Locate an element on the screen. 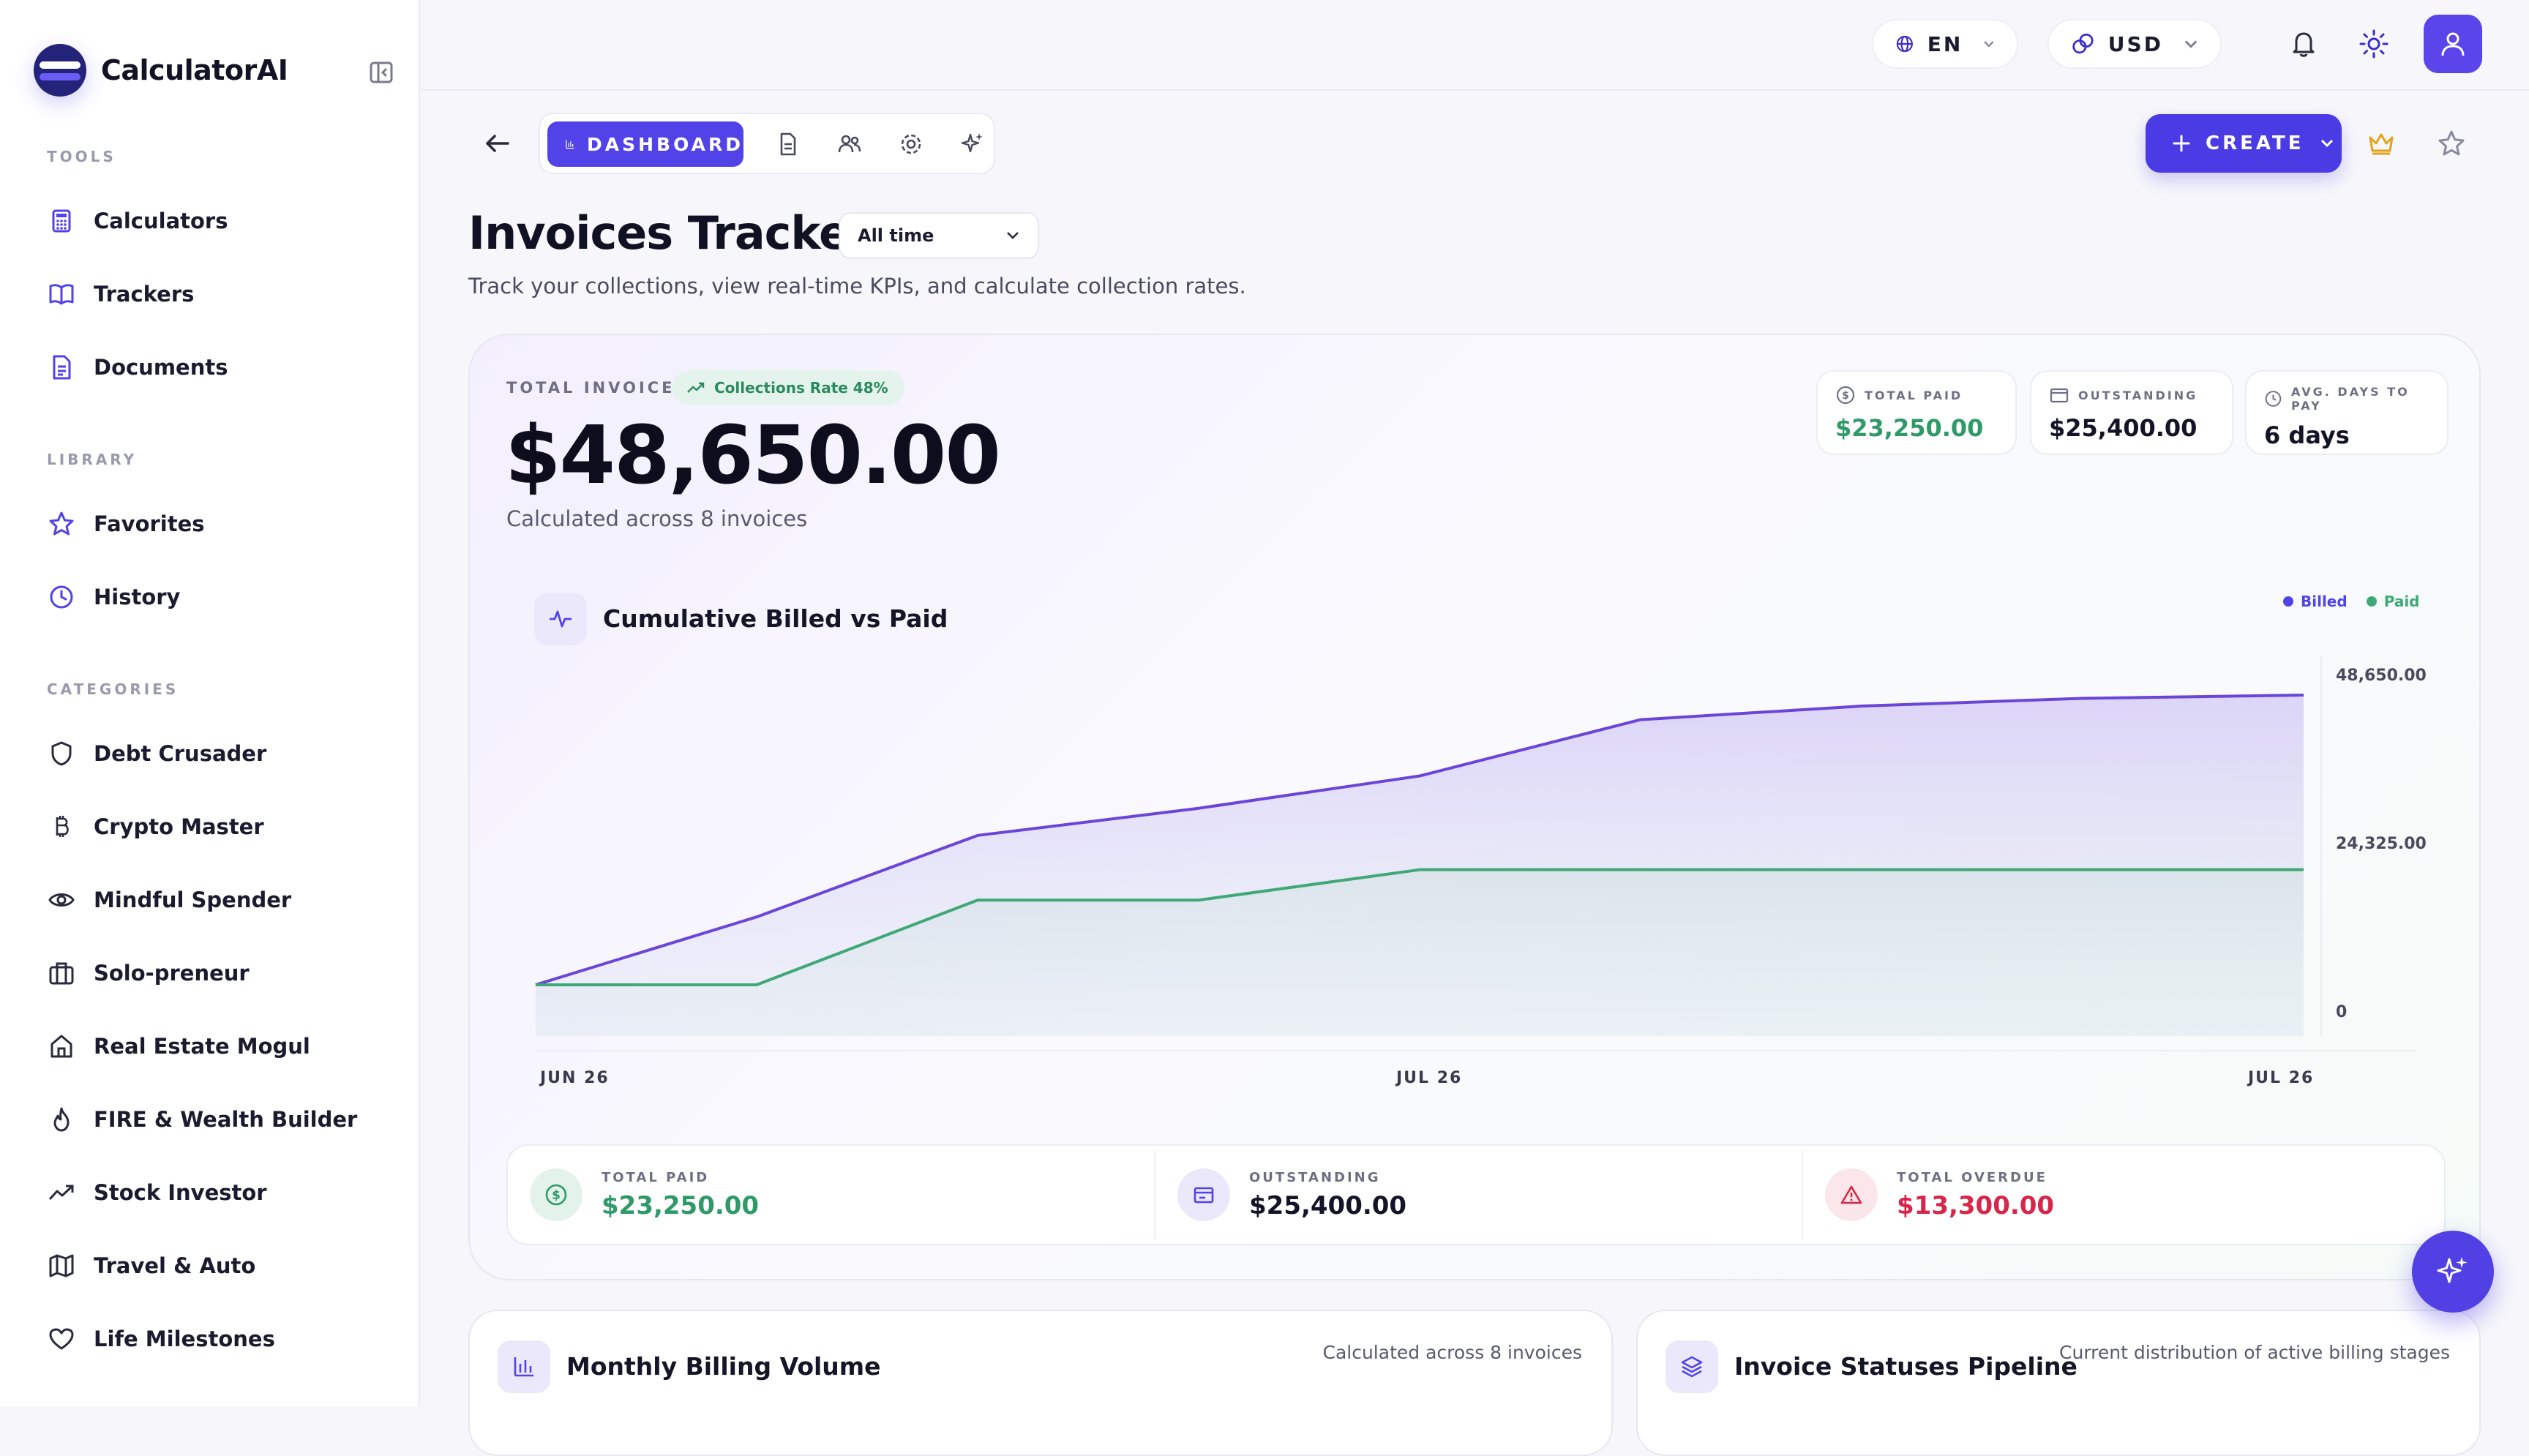 The width and height of the screenshot is (2529, 1456). favorite-star-icon is located at coordinates (2451, 143).